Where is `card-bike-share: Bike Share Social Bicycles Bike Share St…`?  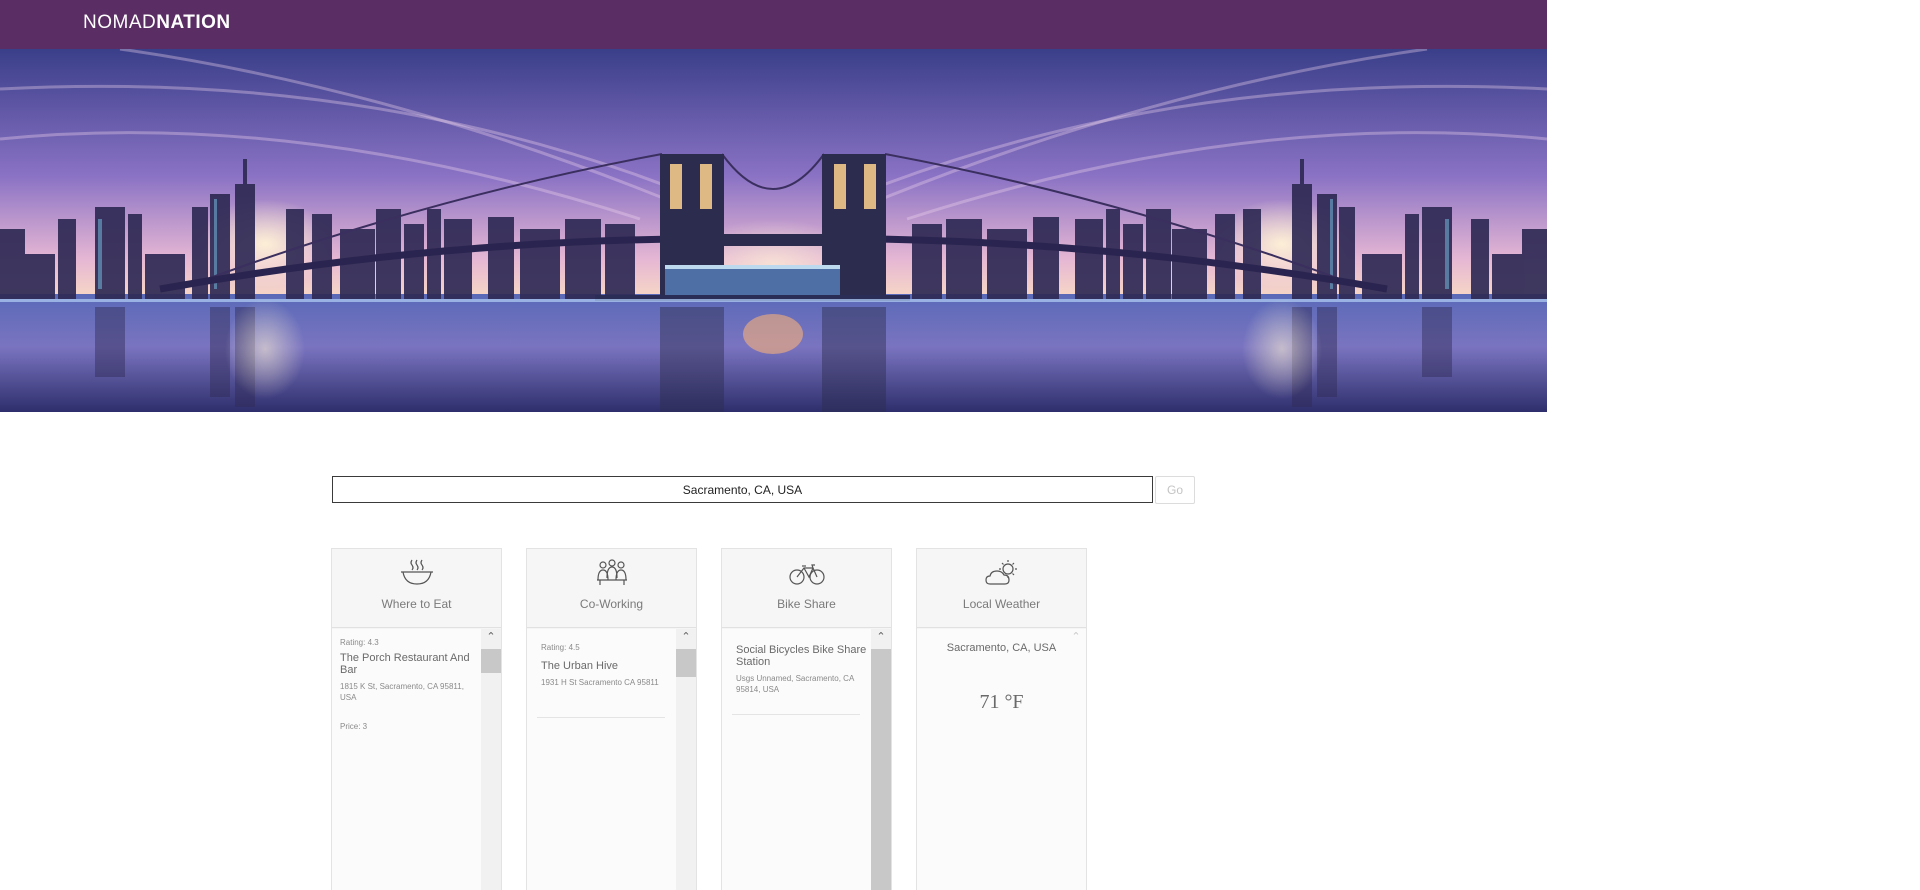
card-bike-share: Bike Share Social Bicycles Bike Share St… is located at coordinates (806, 719).